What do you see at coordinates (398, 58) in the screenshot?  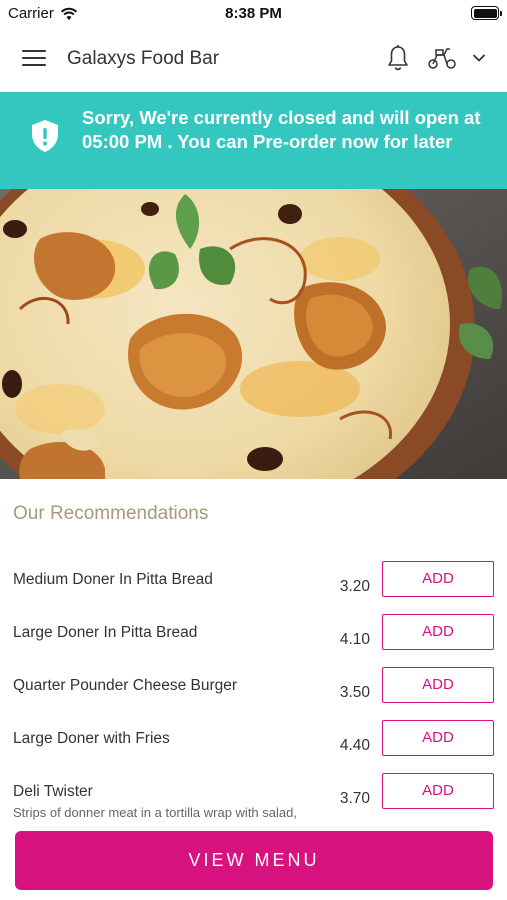 I see `bell-icon` at bounding box center [398, 58].